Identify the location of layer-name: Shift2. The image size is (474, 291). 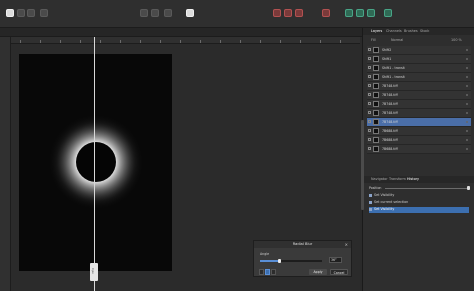
(387, 50).